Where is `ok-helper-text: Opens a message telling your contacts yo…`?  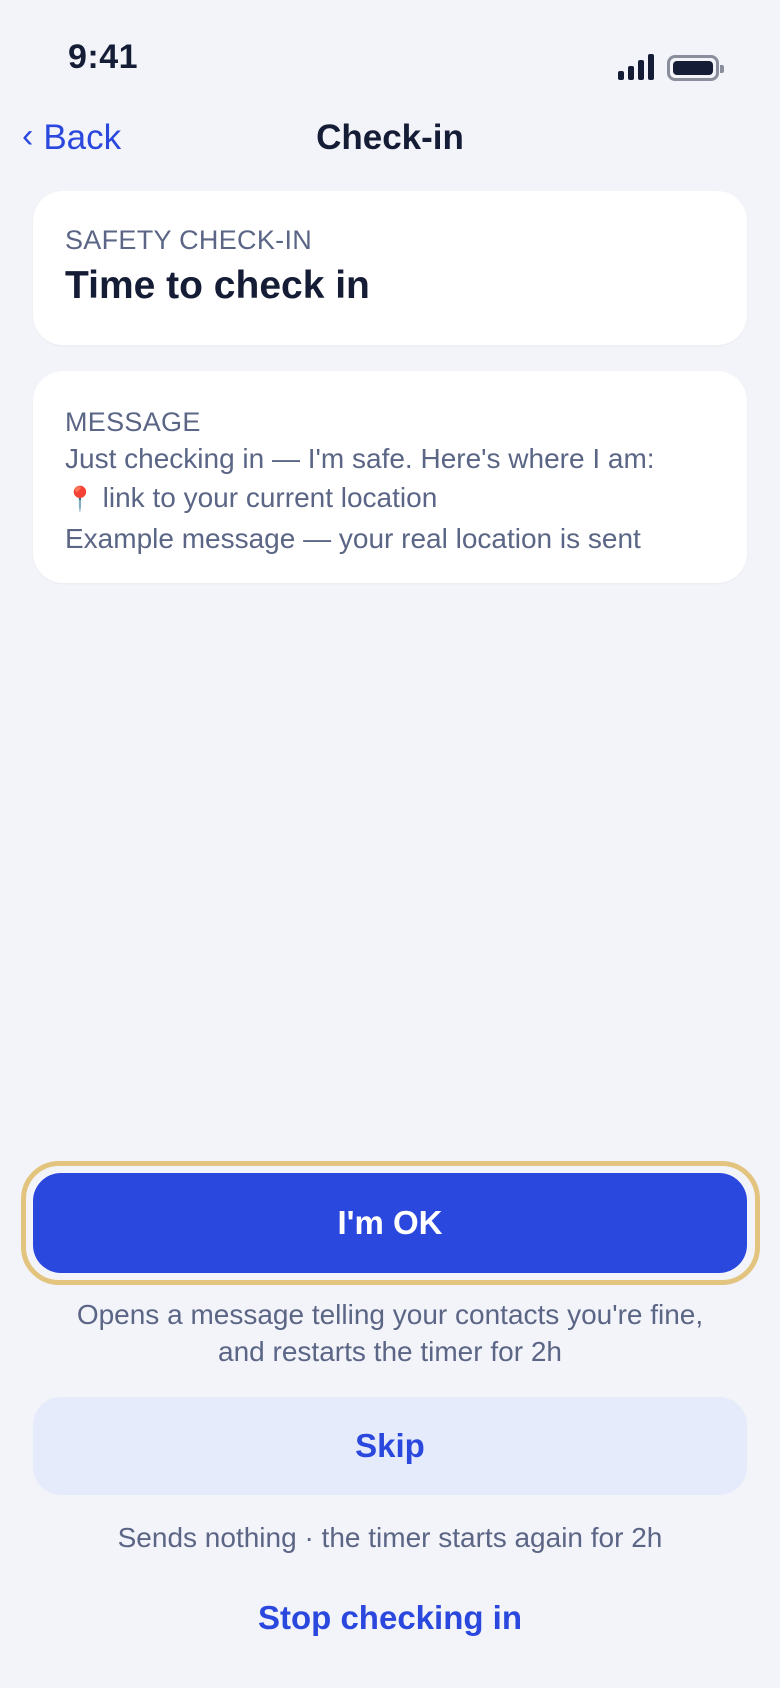
ok-helper-text: Opens a message telling your contacts yo… is located at coordinates (390, 1333).